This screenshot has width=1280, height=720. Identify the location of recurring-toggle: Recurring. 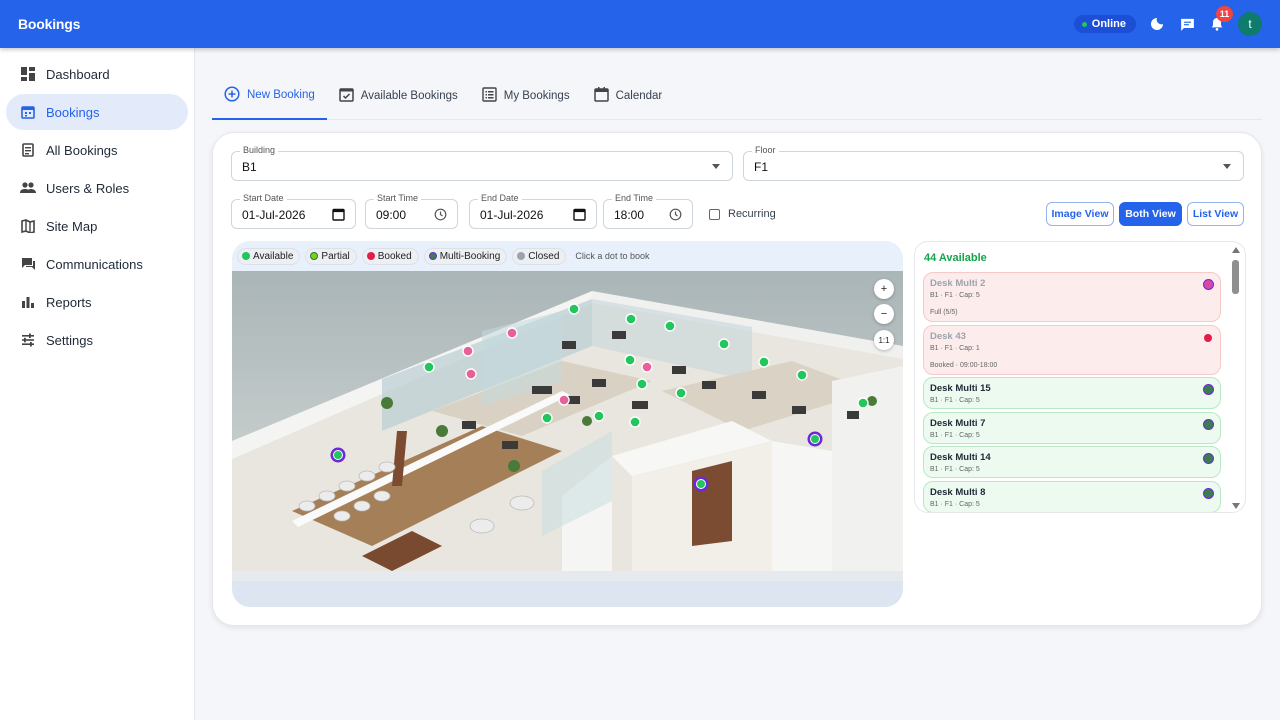
(742, 214).